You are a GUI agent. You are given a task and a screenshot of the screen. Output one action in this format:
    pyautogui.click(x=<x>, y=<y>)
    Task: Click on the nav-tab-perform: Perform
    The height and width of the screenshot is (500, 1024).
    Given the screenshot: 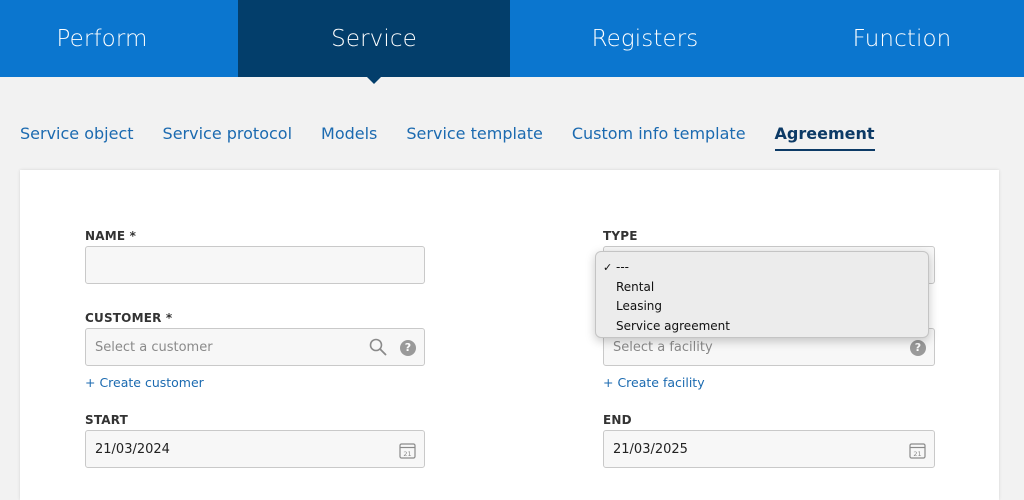 What is the action you would take?
    pyautogui.click(x=102, y=38)
    